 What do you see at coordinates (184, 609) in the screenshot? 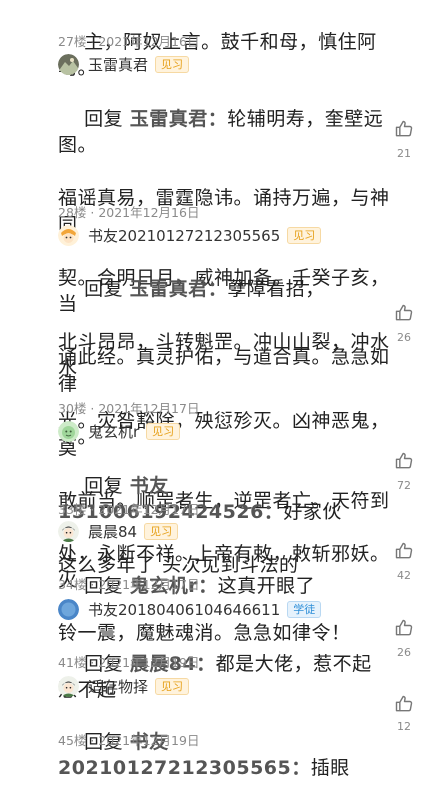
I see `username: 书友20180406104646611` at bounding box center [184, 609].